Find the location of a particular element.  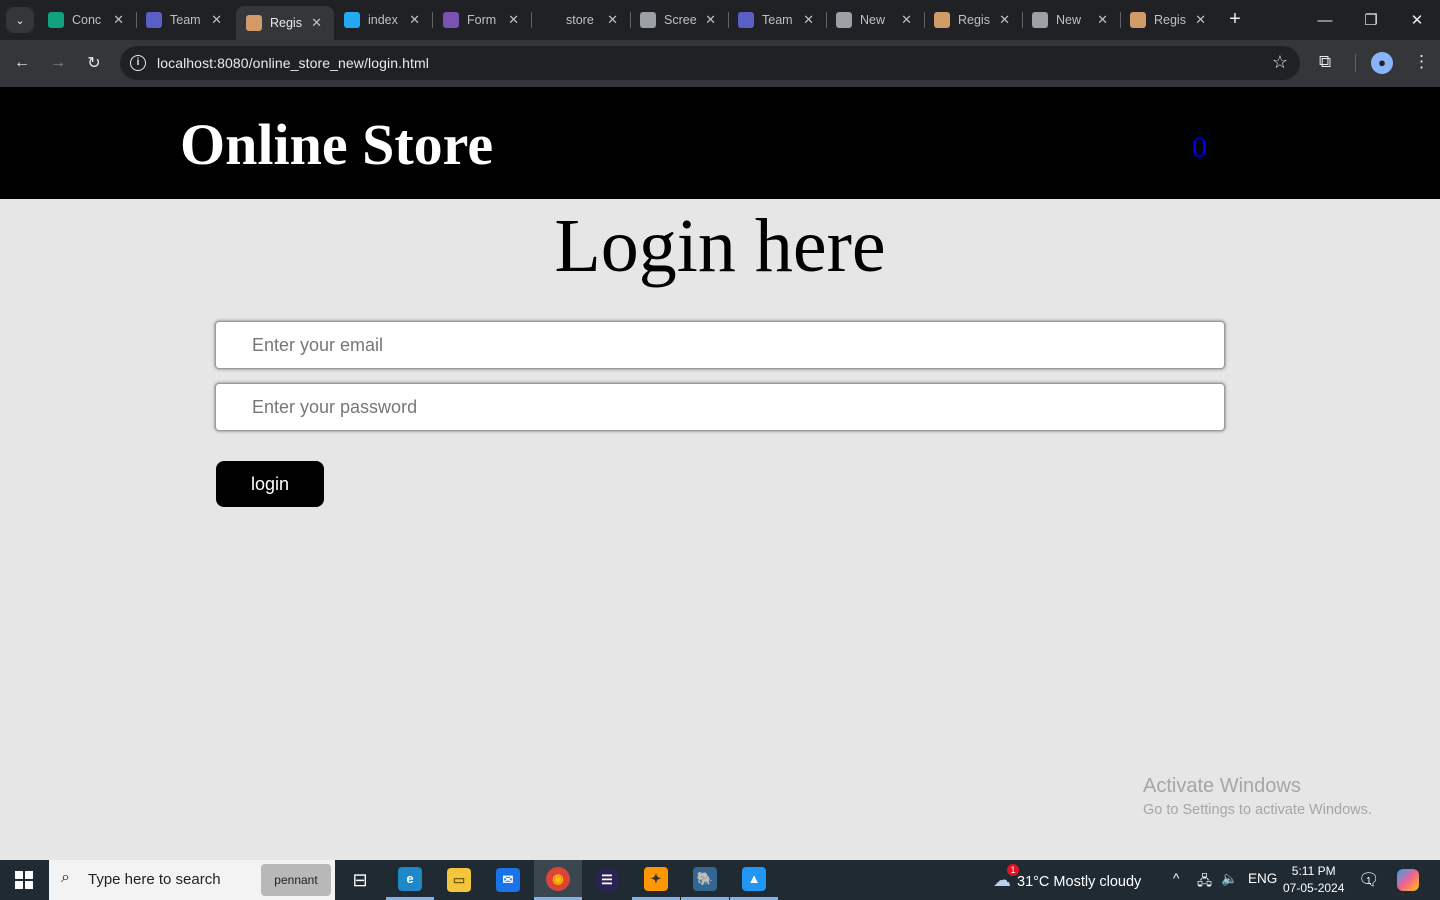

activate-subtitle: Go to Settings to activate Windows. is located at coordinates (1257, 810).